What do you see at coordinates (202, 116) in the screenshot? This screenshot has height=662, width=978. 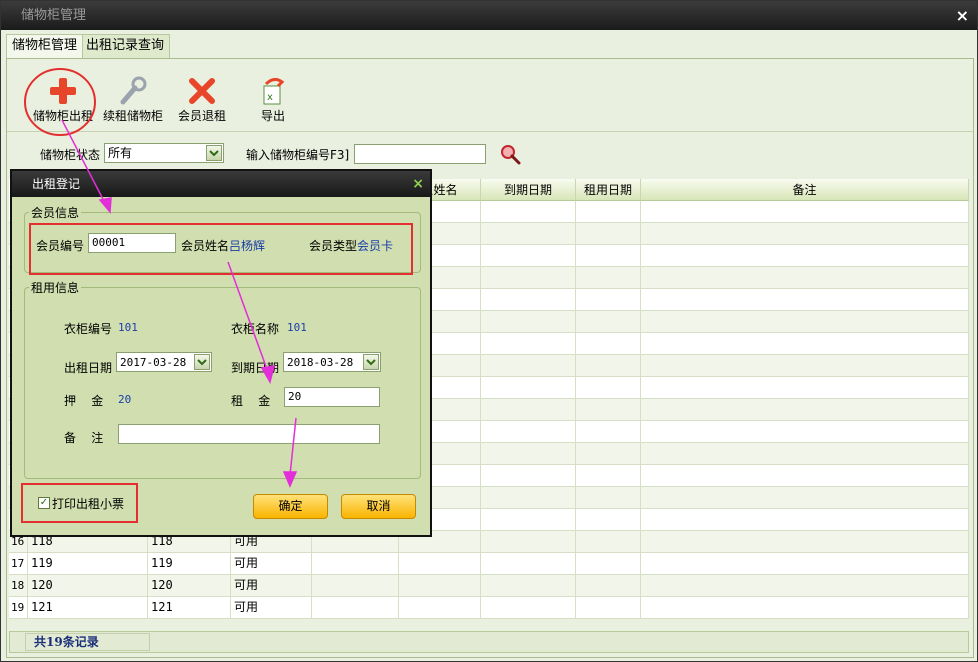 I see `member-return-label: 会员退租` at bounding box center [202, 116].